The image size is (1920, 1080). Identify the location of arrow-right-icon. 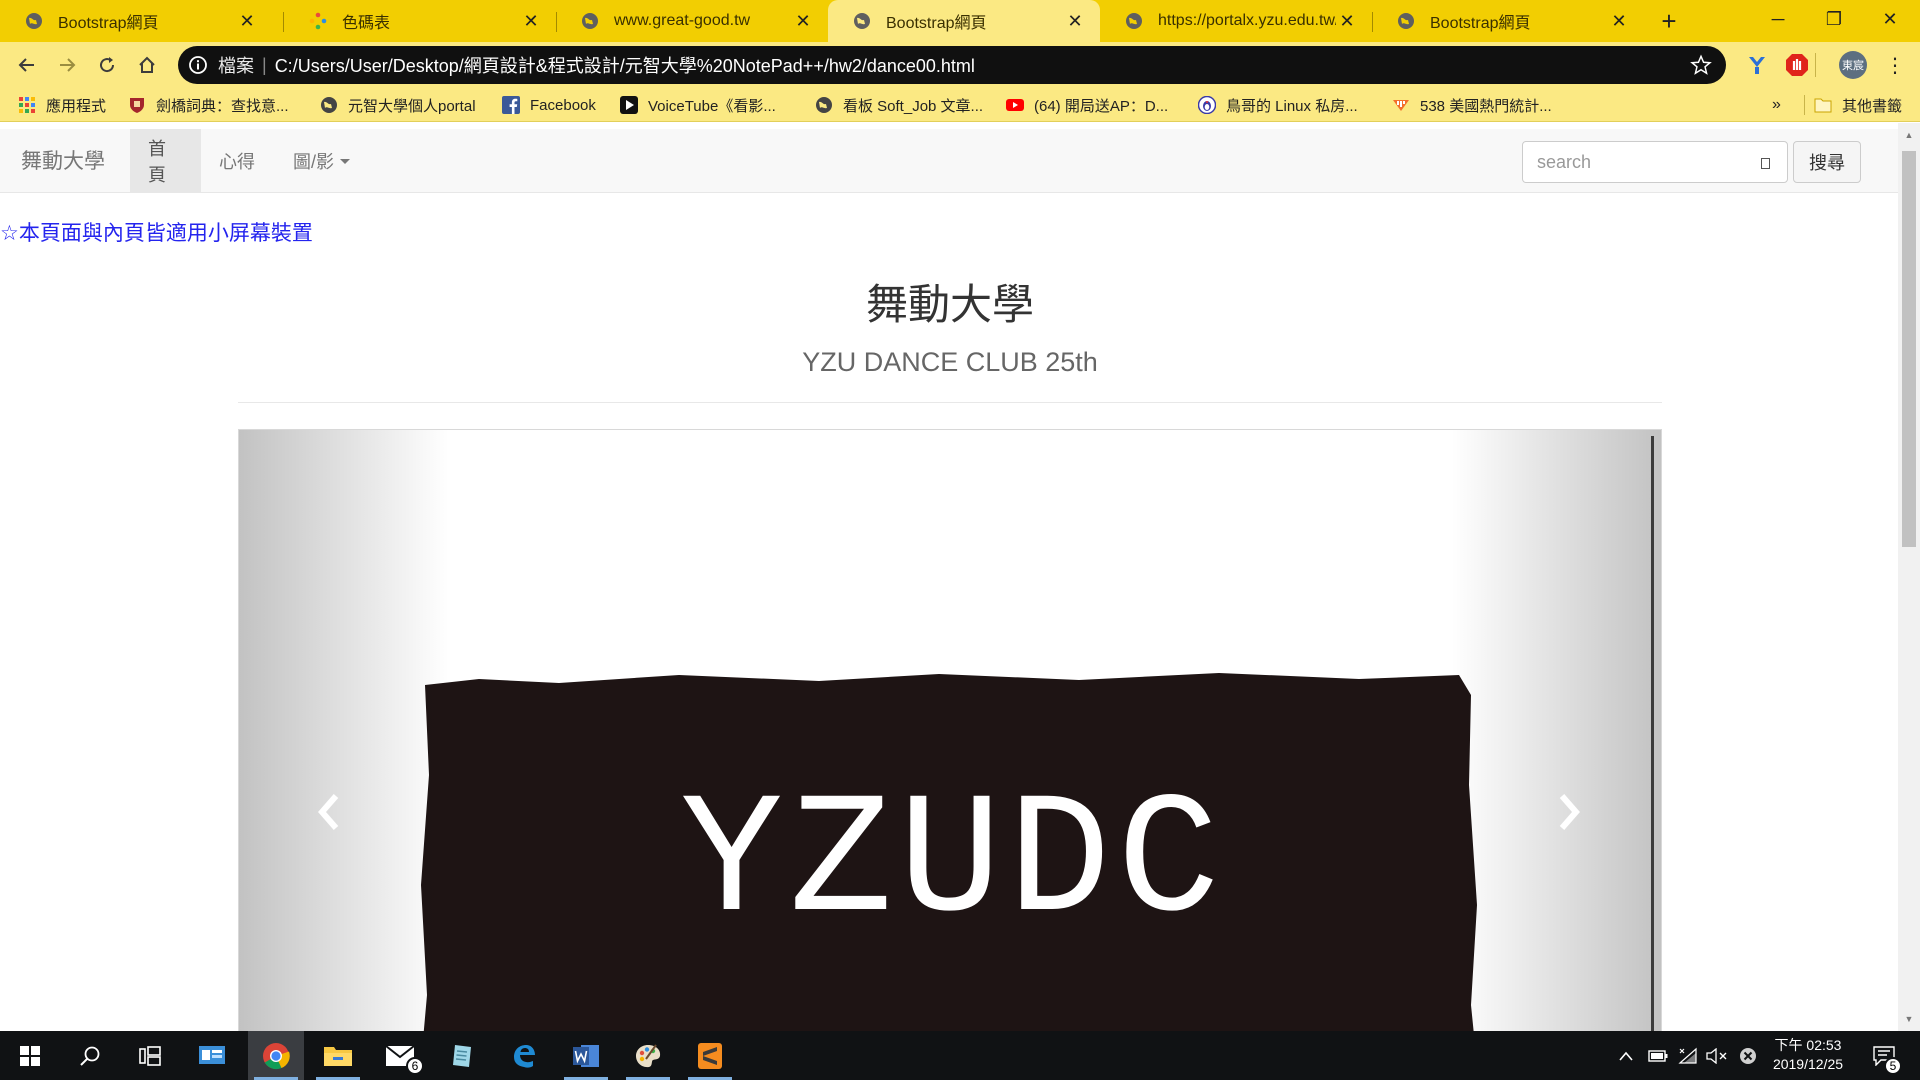
(68, 65).